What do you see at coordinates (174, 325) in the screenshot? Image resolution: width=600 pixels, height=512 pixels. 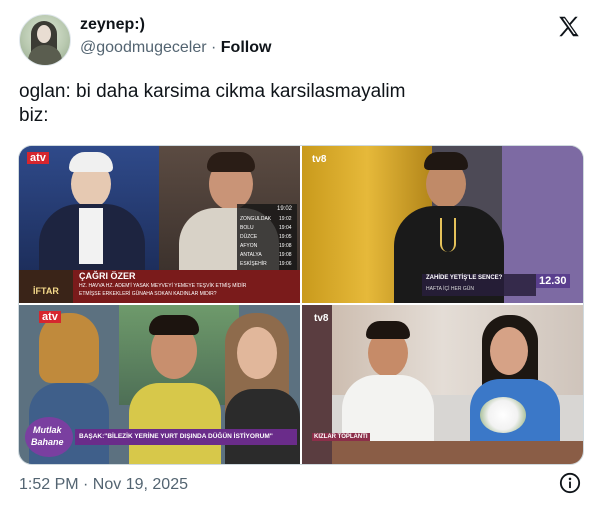 I see `man-center-hair` at bounding box center [174, 325].